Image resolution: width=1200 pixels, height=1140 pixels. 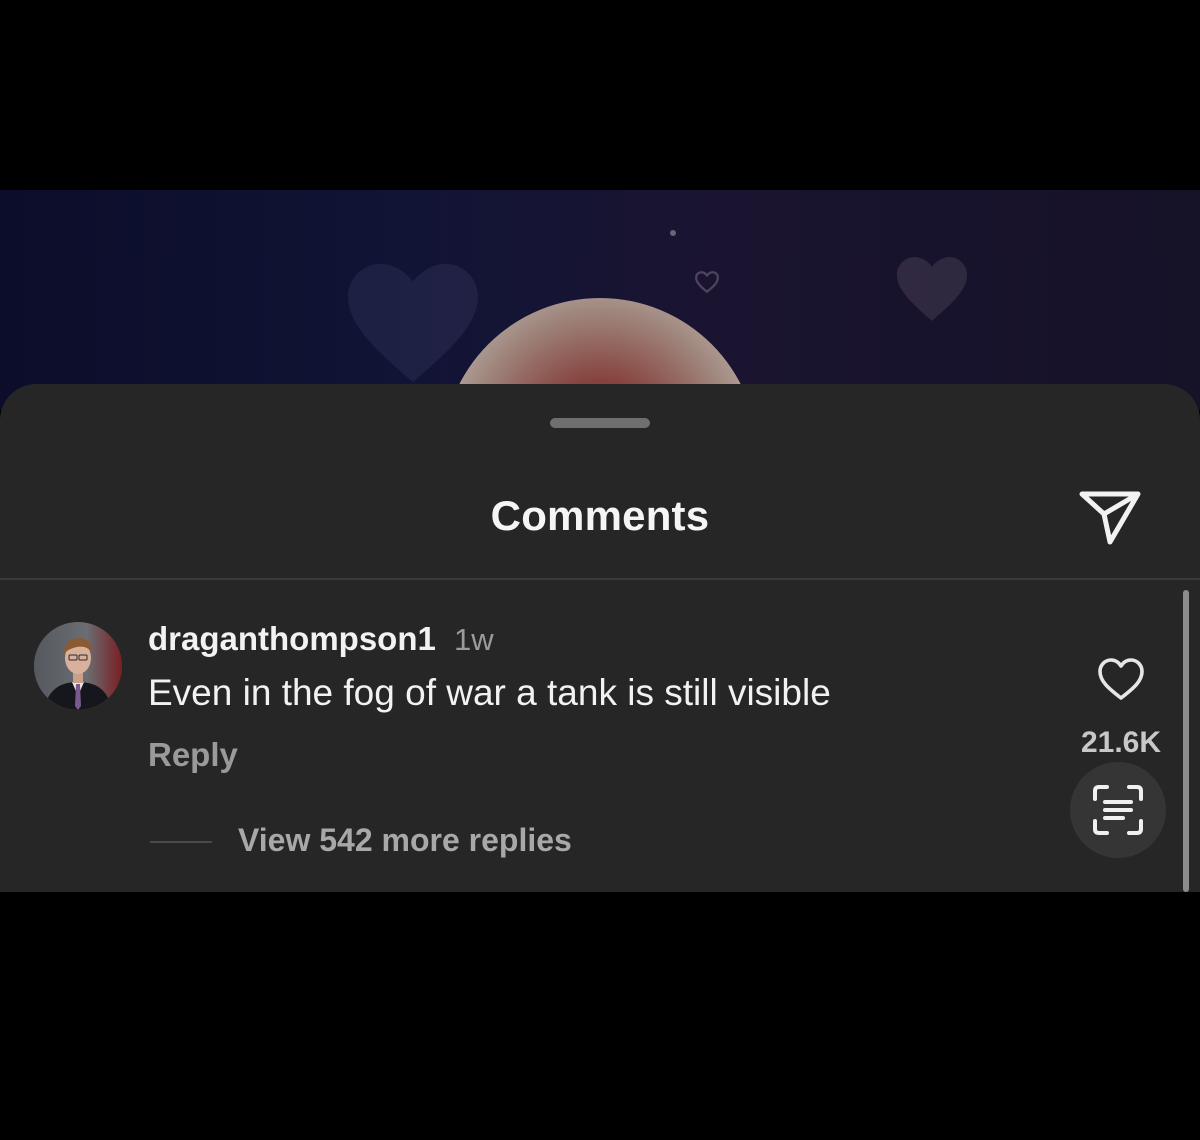 What do you see at coordinates (1110, 518) in the screenshot?
I see `send-icon` at bounding box center [1110, 518].